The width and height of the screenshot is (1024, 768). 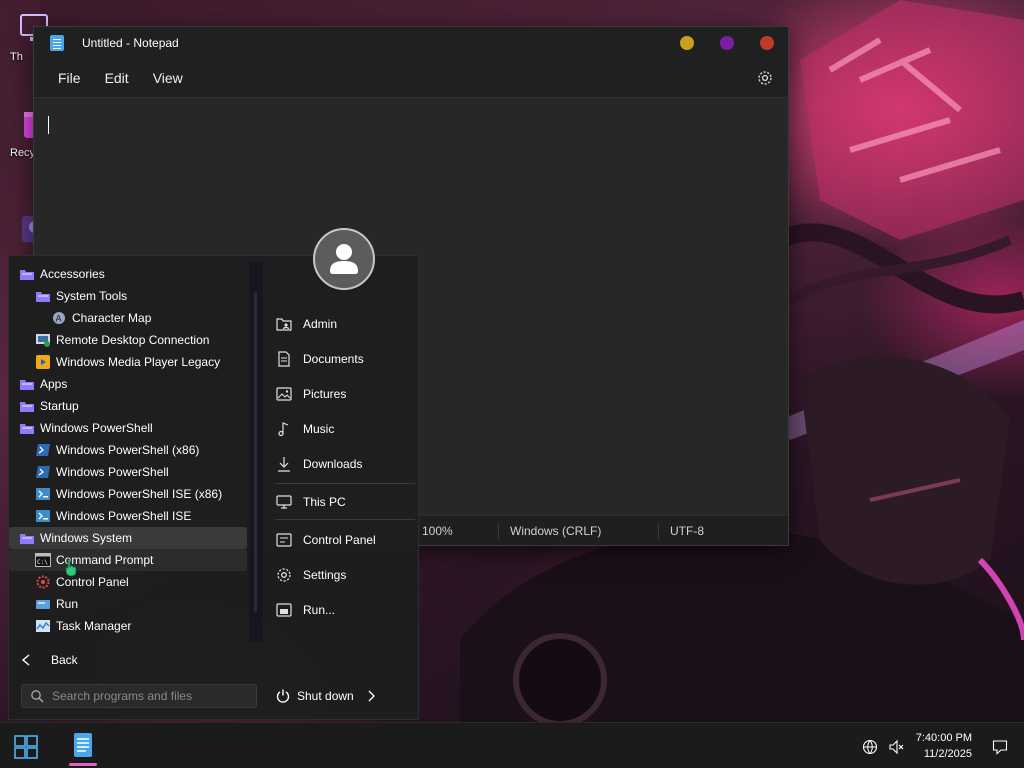 I want to click on menu-file: File, so click(x=69, y=78).